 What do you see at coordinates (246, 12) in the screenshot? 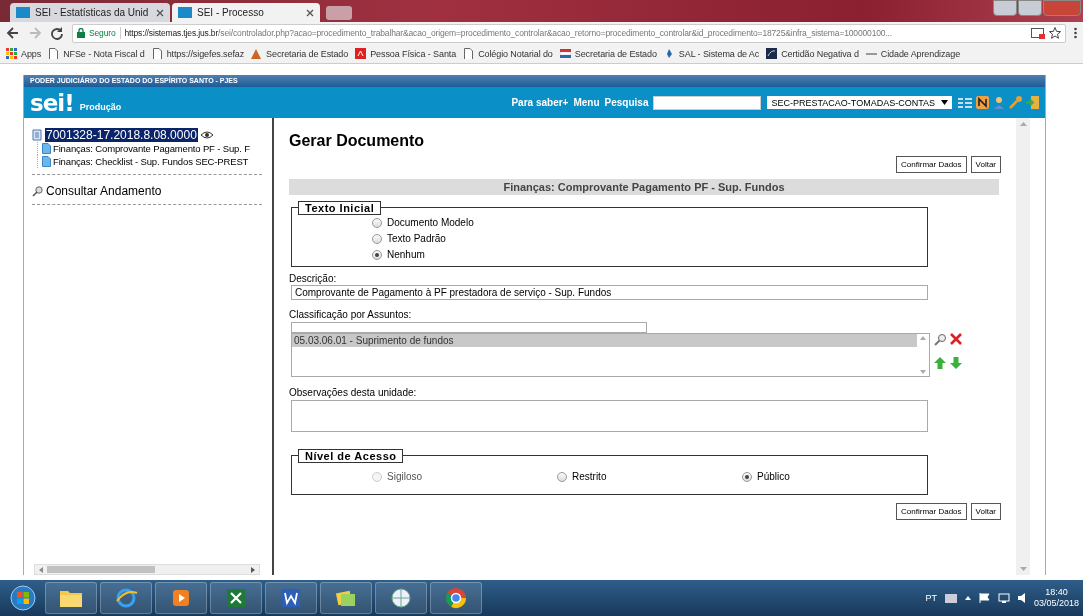
I see `browser-tab: SEI - Processo` at bounding box center [246, 12].